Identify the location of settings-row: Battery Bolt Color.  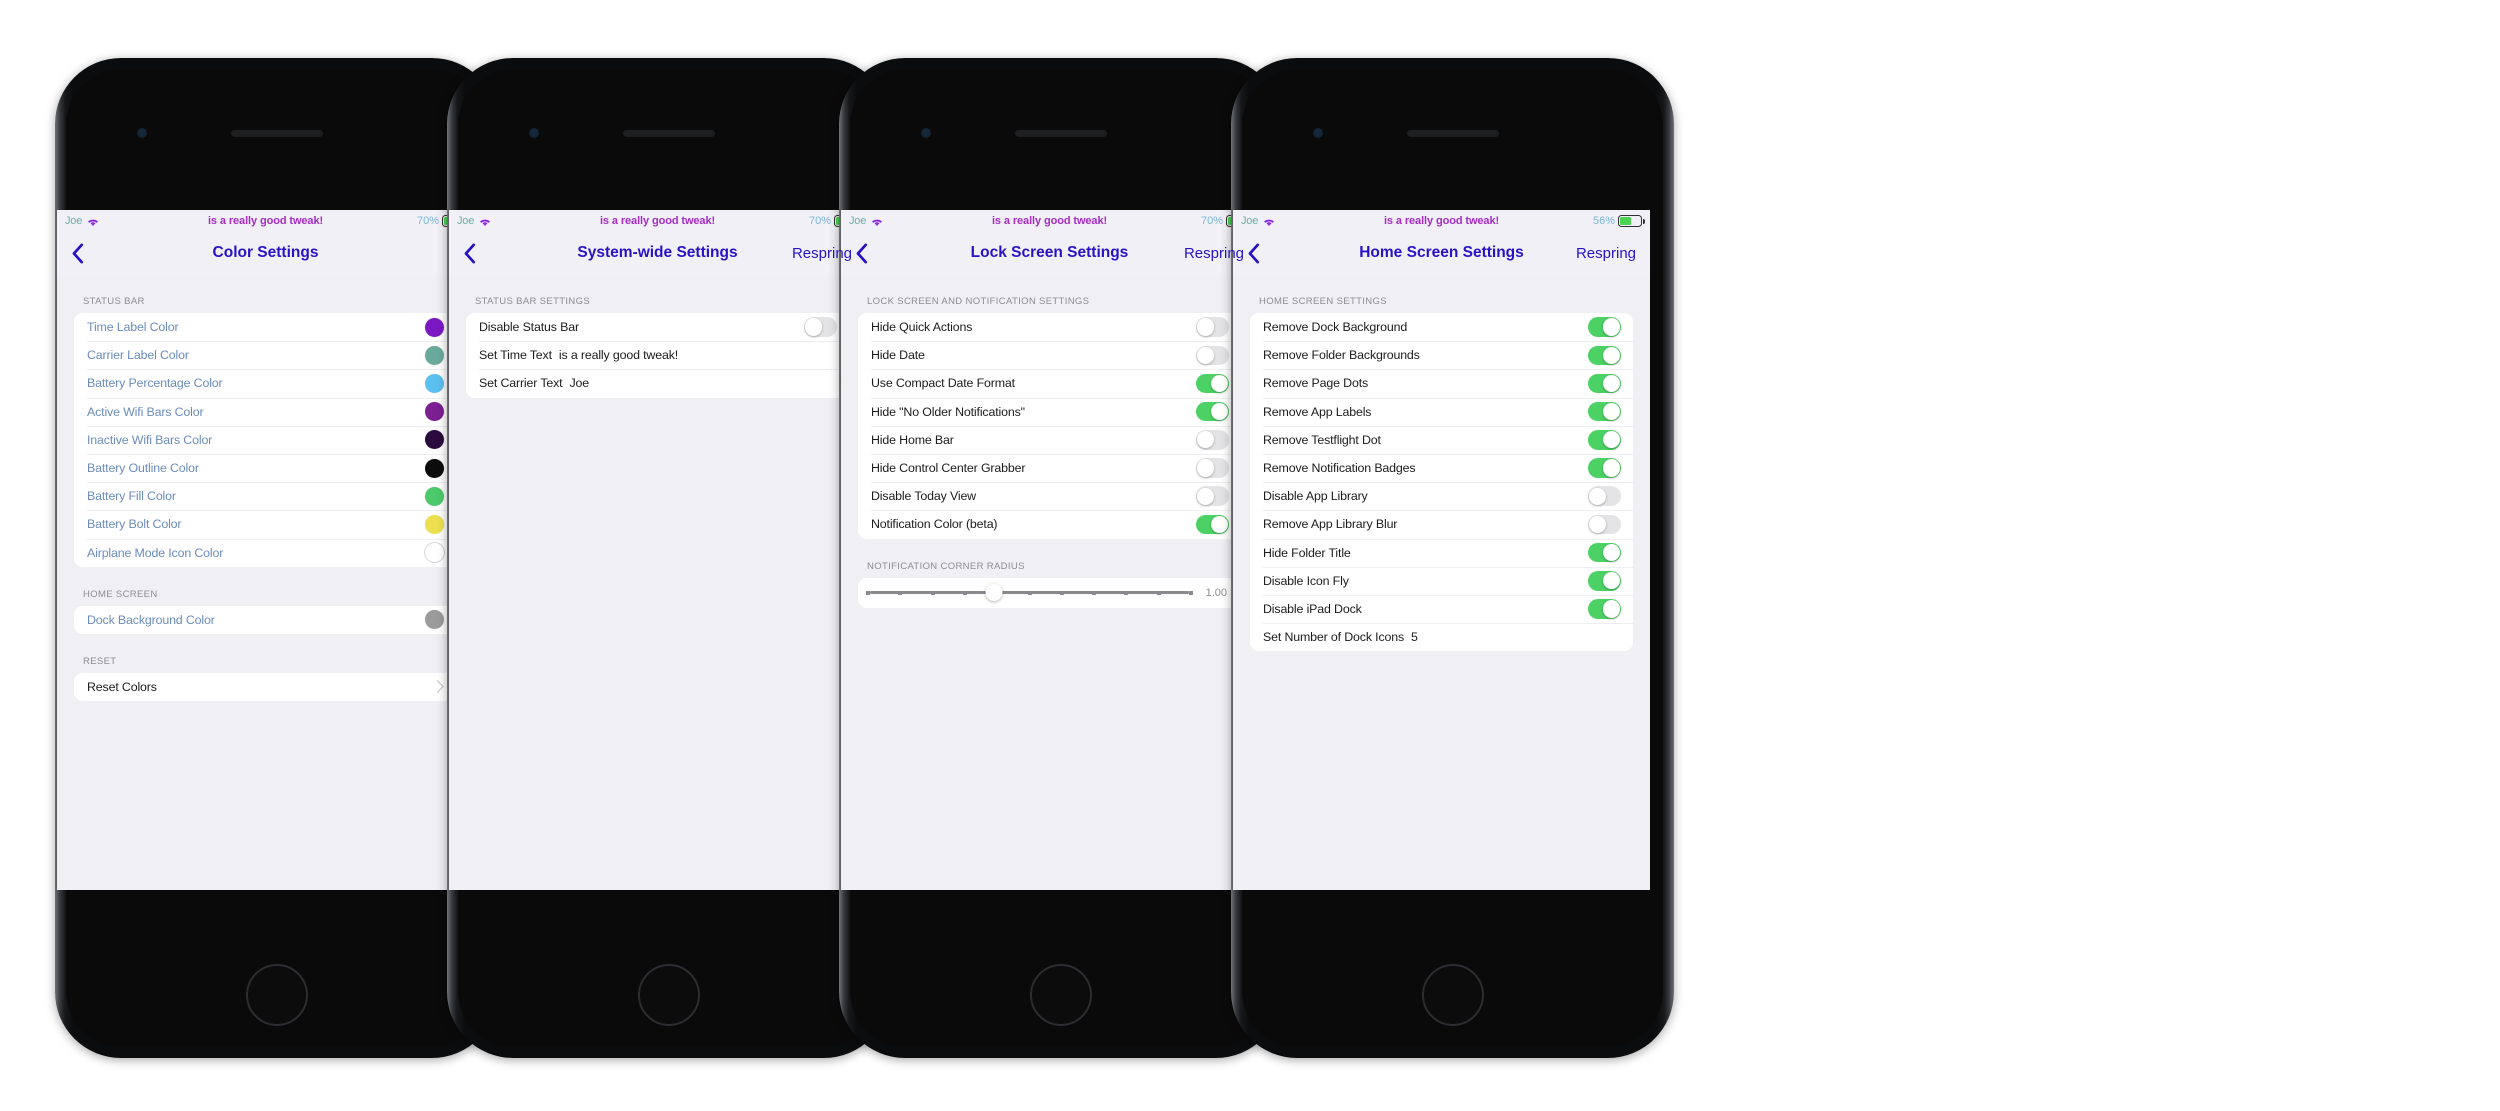
(265, 524).